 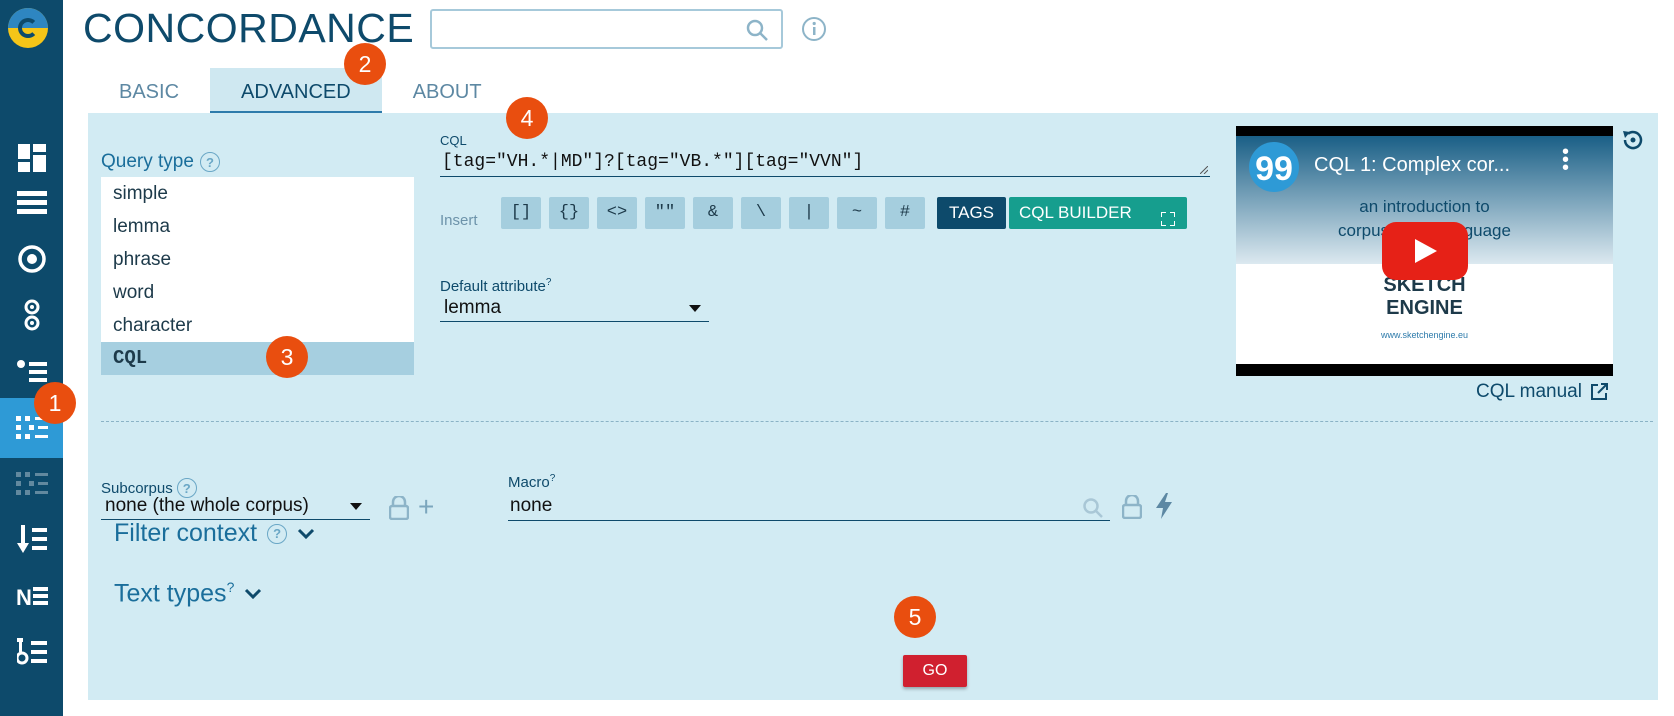 I want to click on tab-about: ABOUT, so click(x=447, y=90).